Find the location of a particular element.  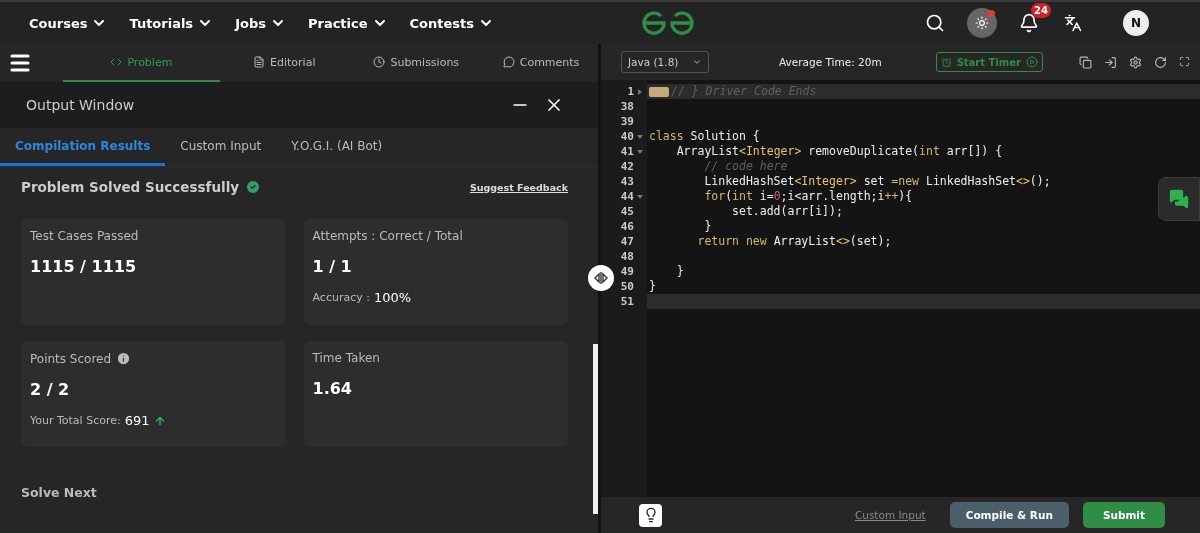

card-title: Test Cases Passed is located at coordinates (84, 236).